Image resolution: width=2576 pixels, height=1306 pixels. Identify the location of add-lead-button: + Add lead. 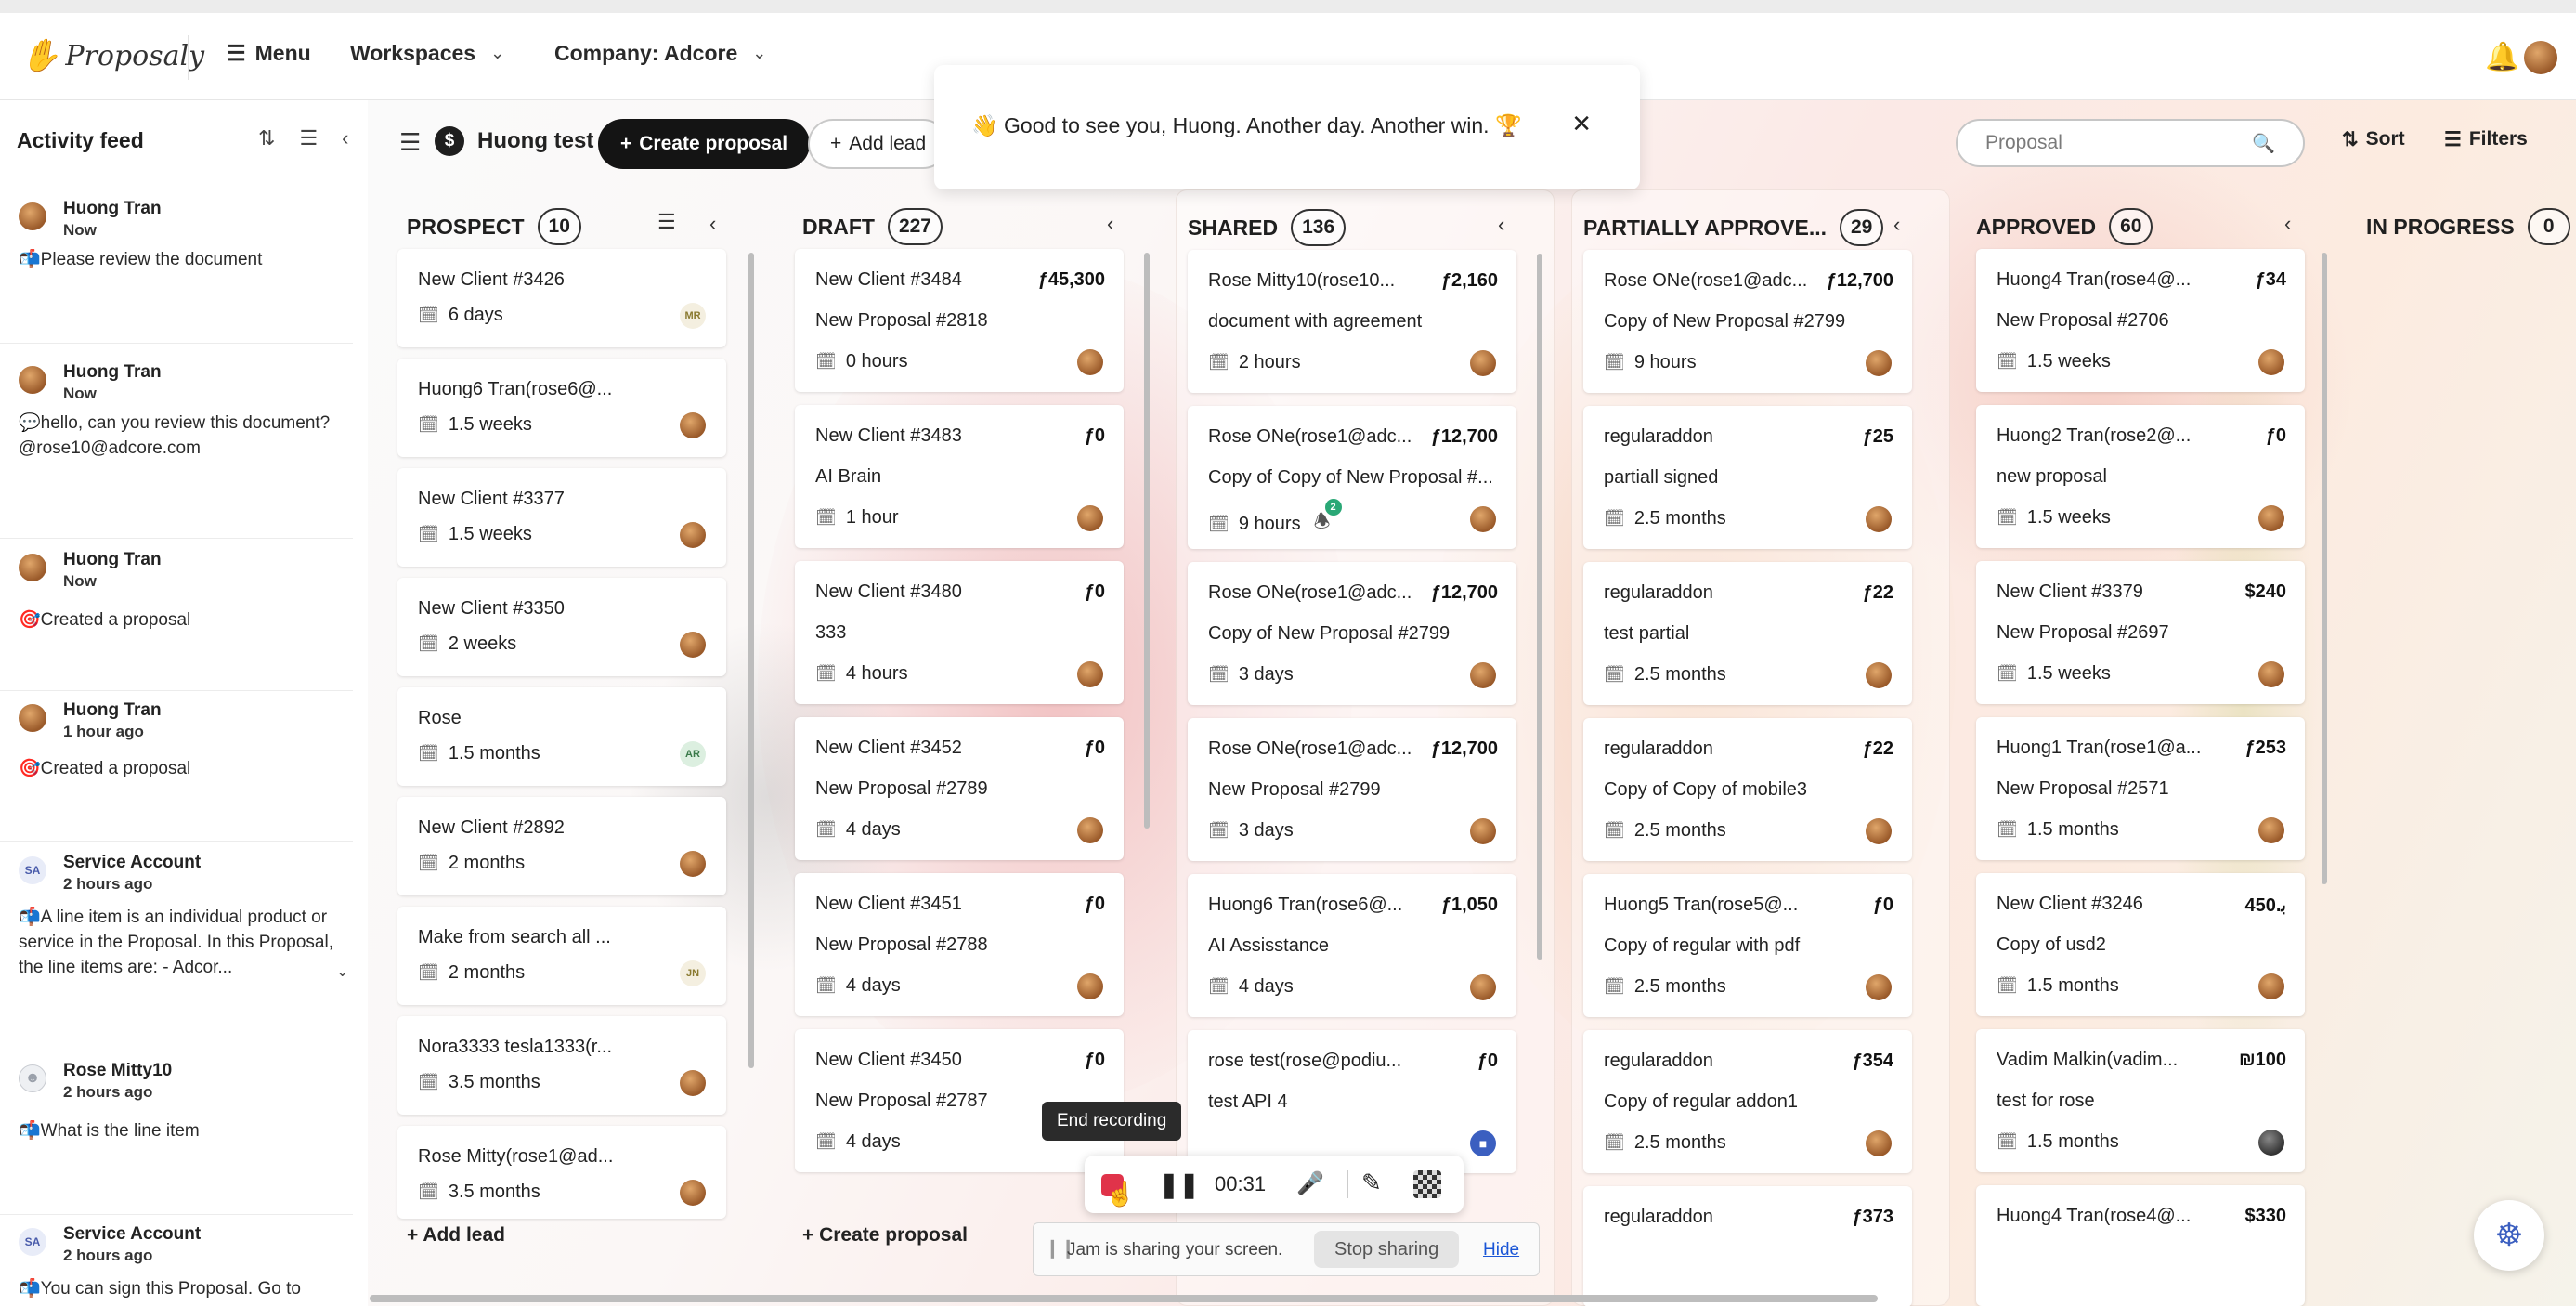
(878, 144).